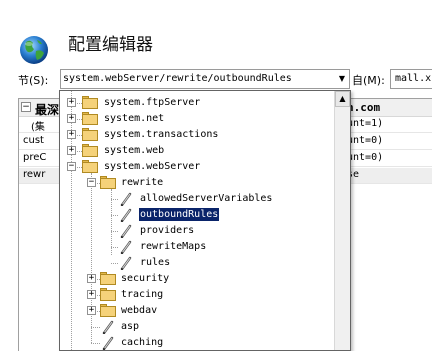  I want to click on tree-node: − system.webServer, so click(197, 167).